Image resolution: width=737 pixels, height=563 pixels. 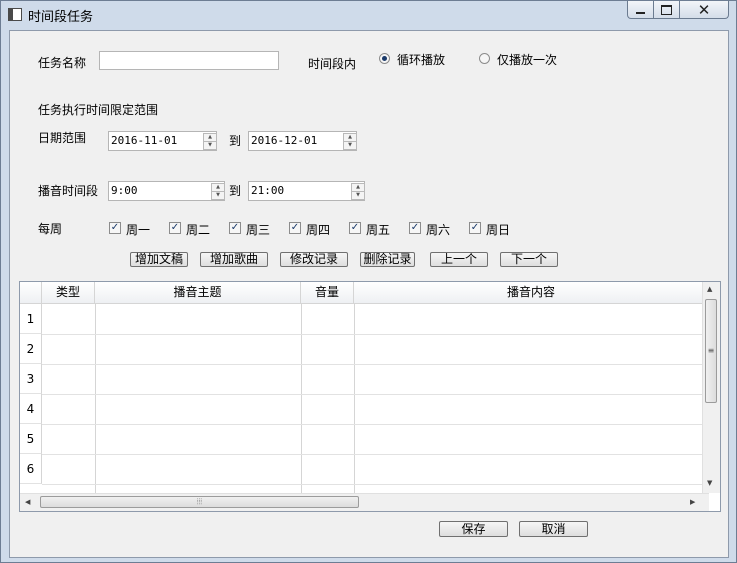 What do you see at coordinates (384, 58) in the screenshot?
I see `radio-loop` at bounding box center [384, 58].